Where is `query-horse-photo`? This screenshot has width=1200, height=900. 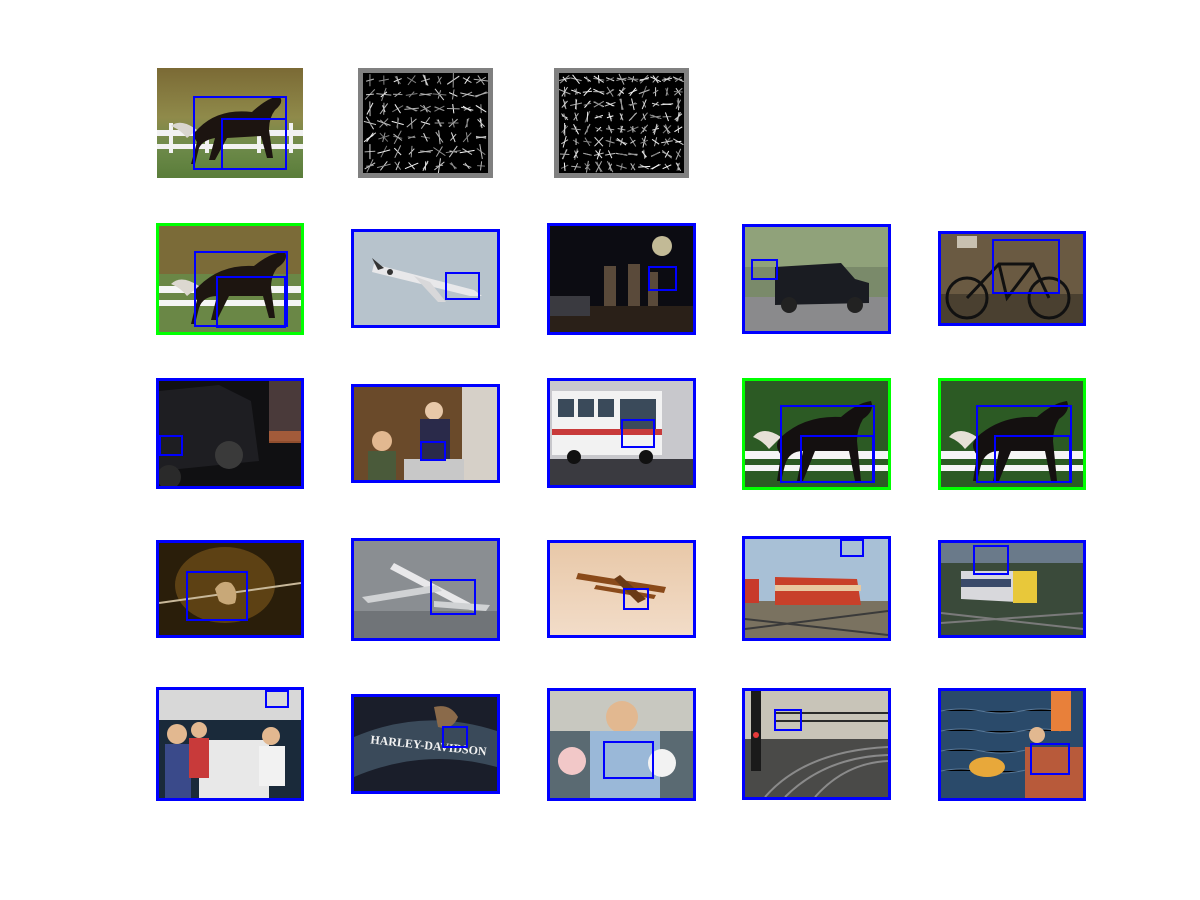 query-horse-photo is located at coordinates (230, 123).